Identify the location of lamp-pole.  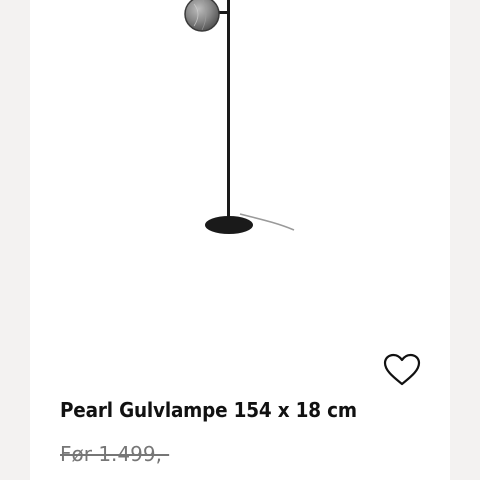
(228, 110).